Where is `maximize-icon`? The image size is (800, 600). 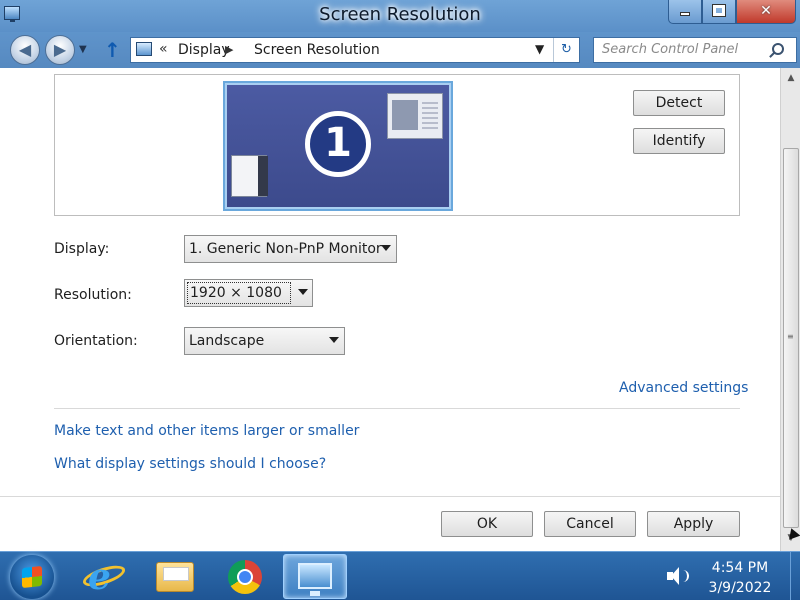
maximize-icon is located at coordinates (719, 10).